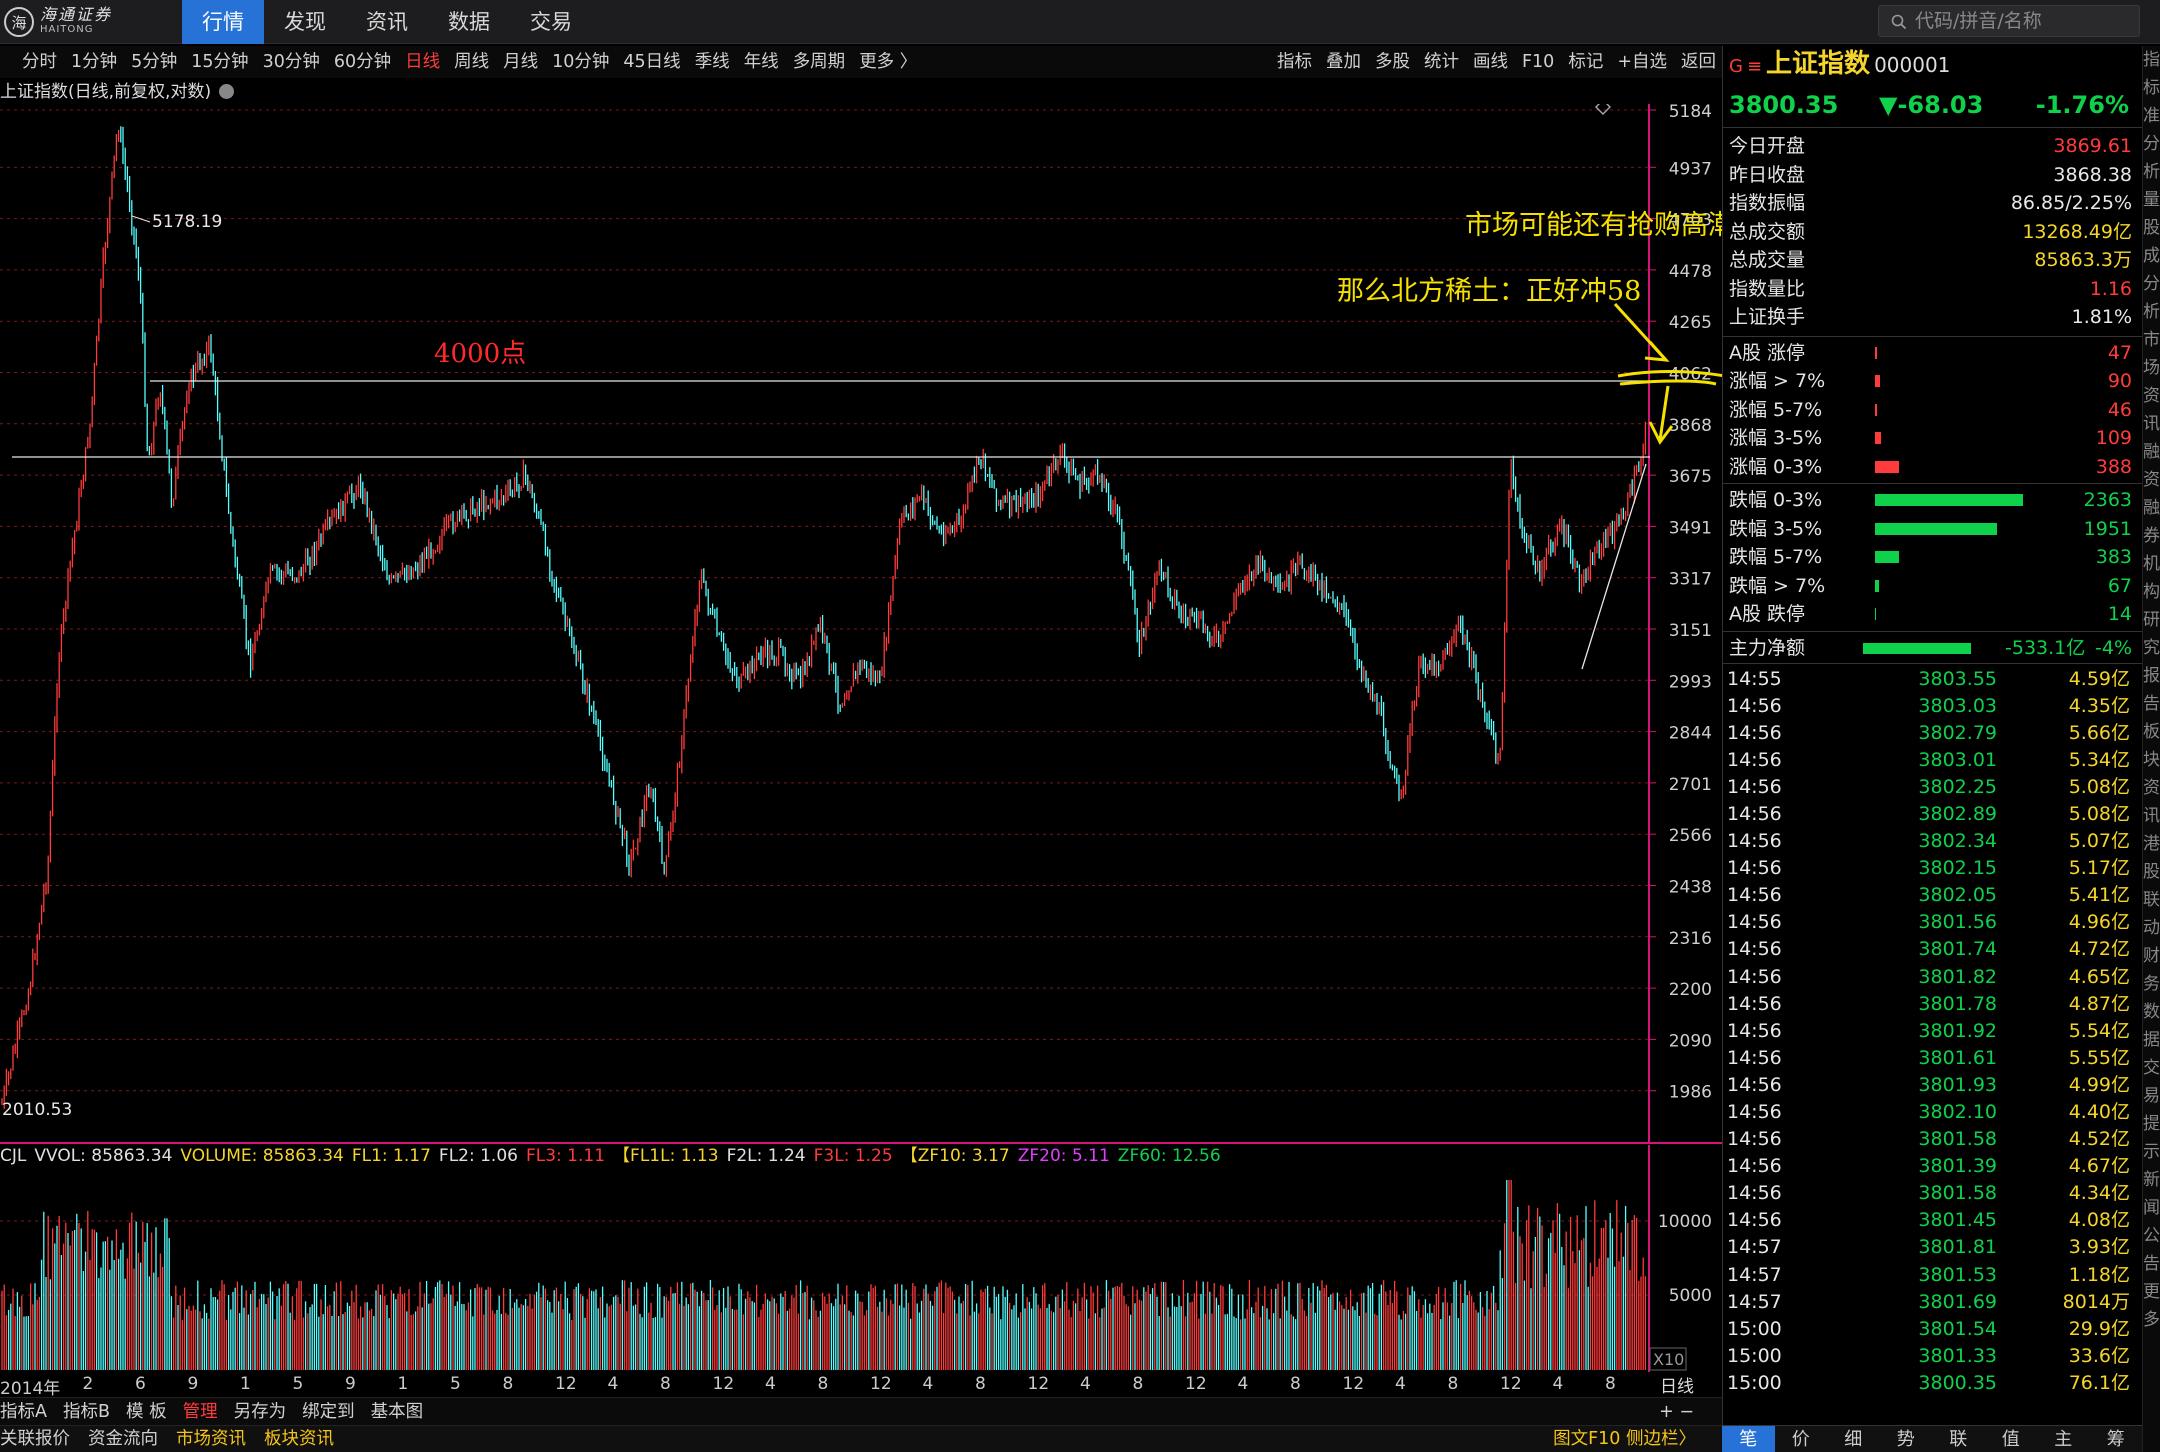 The image size is (2160, 1452). I want to click on panel-tab-3: 势, so click(1906, 1439).